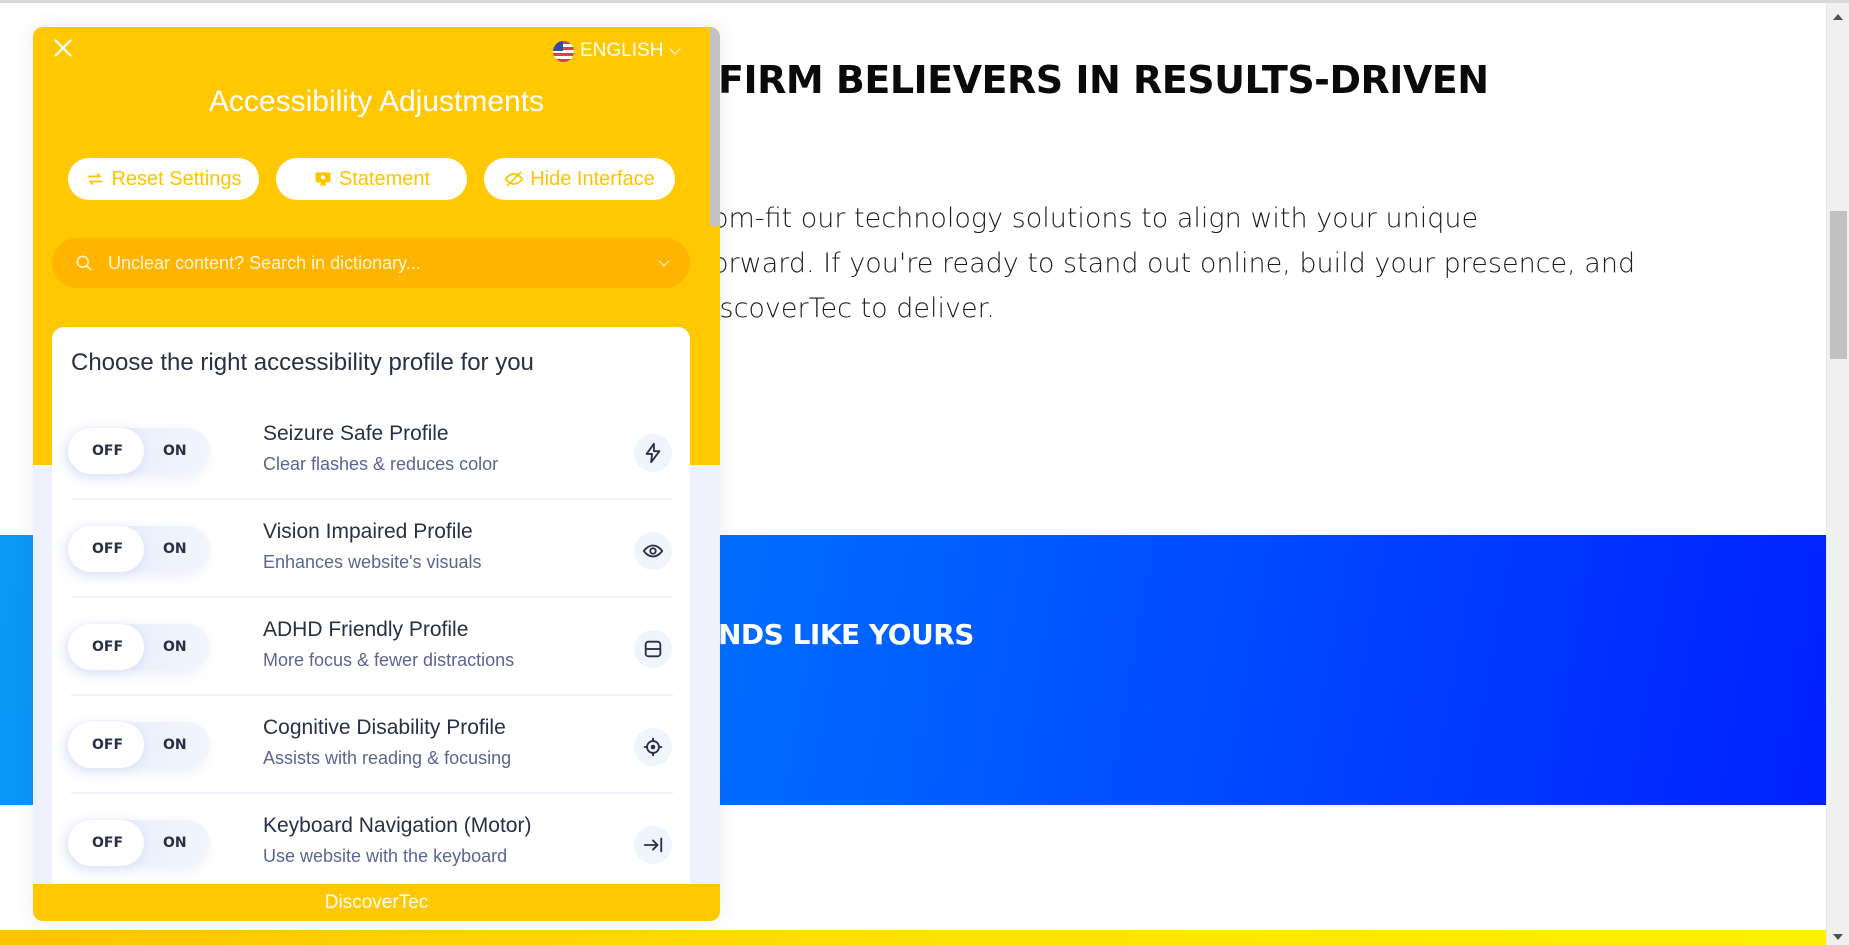 This screenshot has height=945, width=1849. I want to click on banner-heading: NDS LIKE YOURS, so click(846, 634).